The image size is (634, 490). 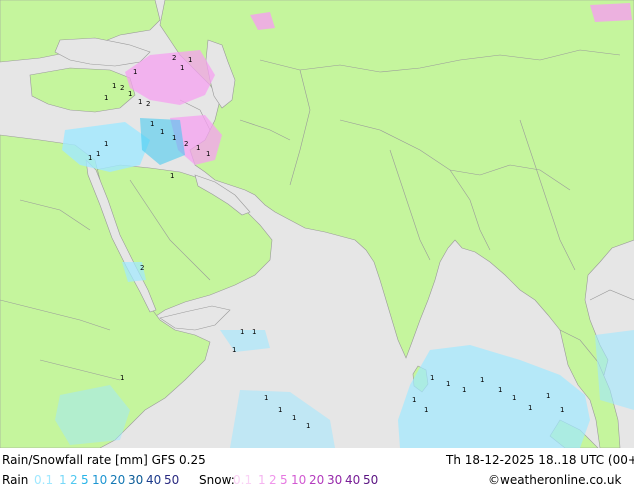 I want to click on snow-scale-value-5: 20, so click(x=317, y=480).